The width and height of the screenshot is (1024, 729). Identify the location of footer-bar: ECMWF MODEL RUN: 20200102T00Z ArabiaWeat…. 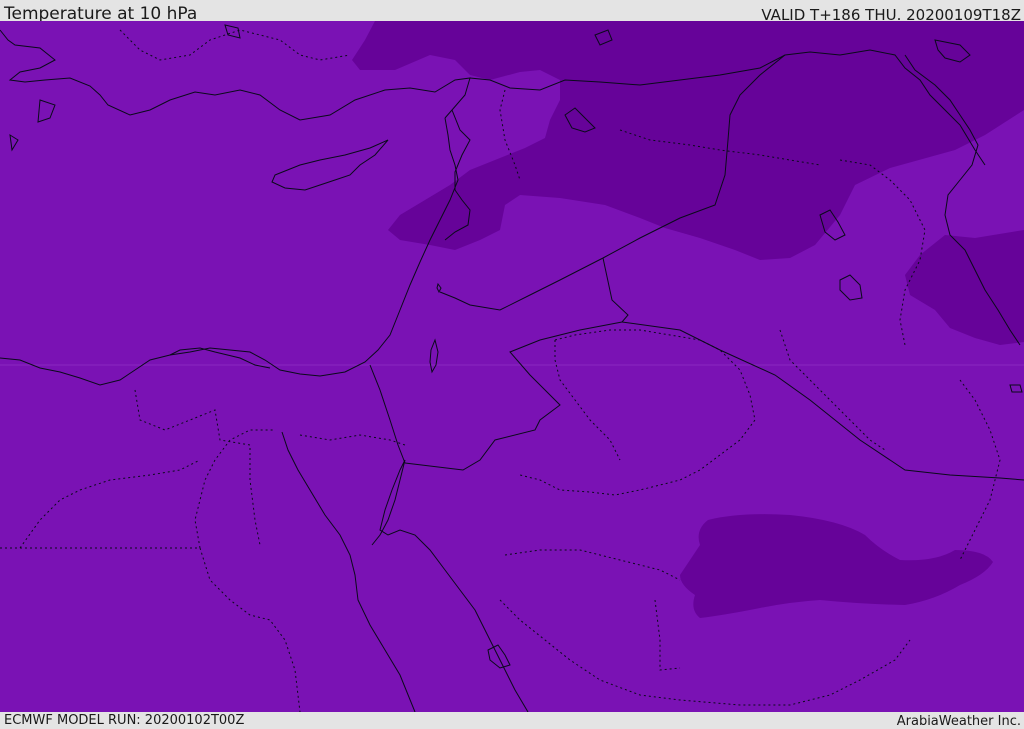
(512, 720).